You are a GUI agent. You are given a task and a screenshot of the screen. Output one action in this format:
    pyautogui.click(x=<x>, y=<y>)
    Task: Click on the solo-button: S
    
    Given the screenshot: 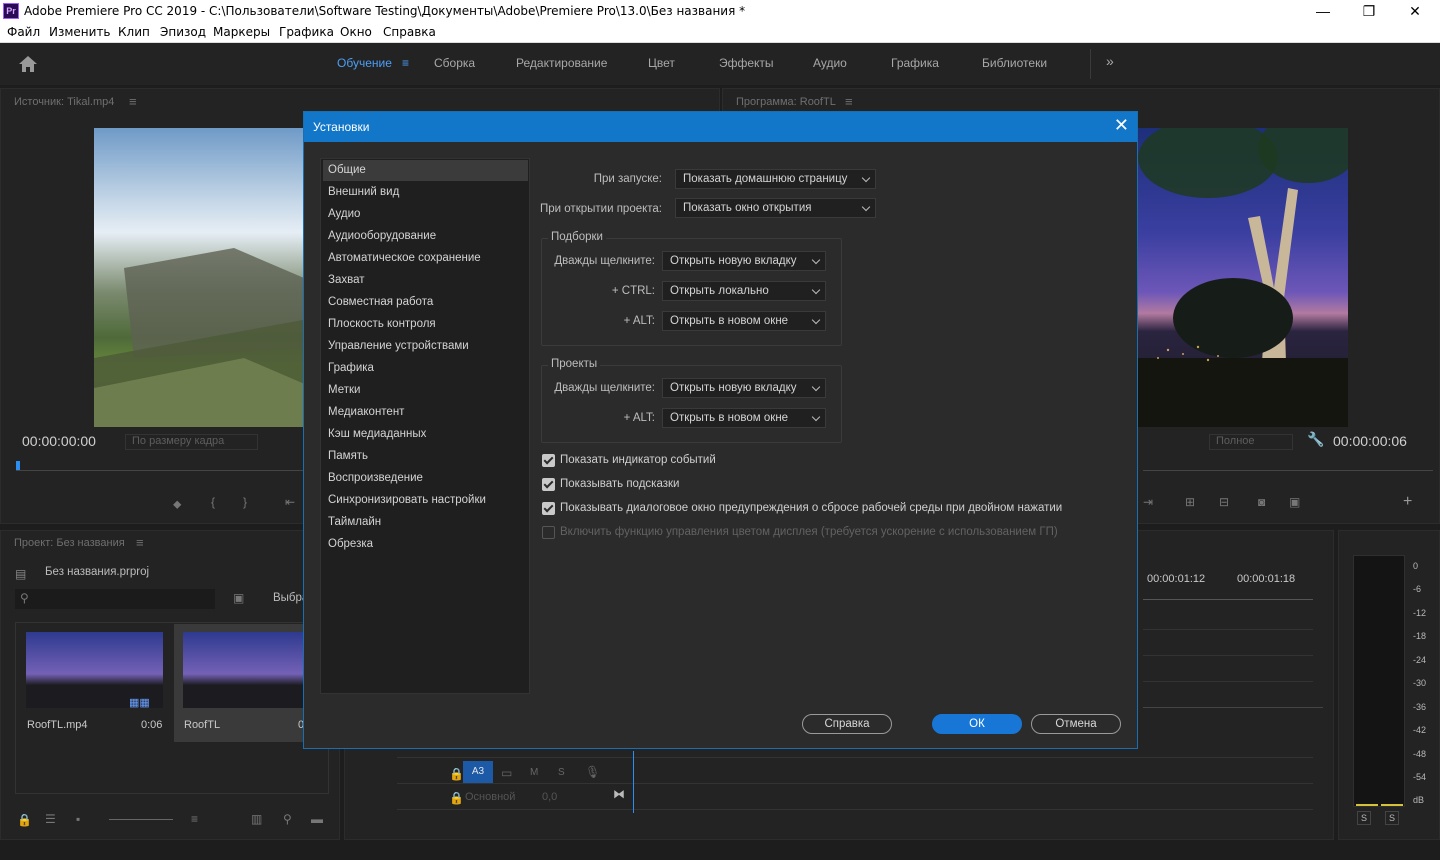 What is the action you would take?
    pyautogui.click(x=561, y=772)
    